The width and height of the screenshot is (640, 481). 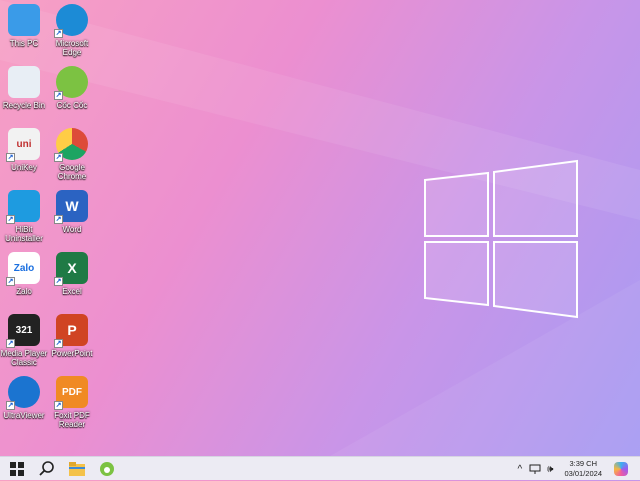 What do you see at coordinates (72, 172) in the screenshot?
I see `desktop-icon-label: Google Chrome` at bounding box center [72, 172].